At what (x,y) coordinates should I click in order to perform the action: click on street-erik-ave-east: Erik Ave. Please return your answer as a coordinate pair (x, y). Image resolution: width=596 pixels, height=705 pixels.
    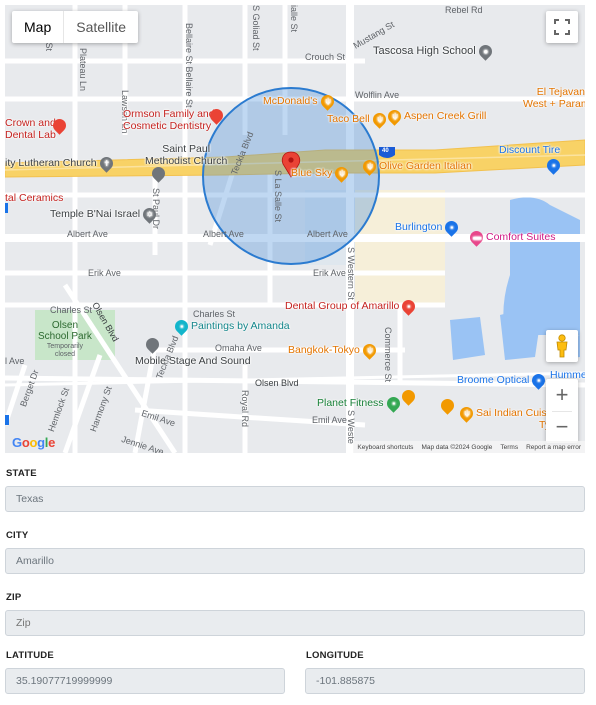
    Looking at the image, I should click on (329, 273).